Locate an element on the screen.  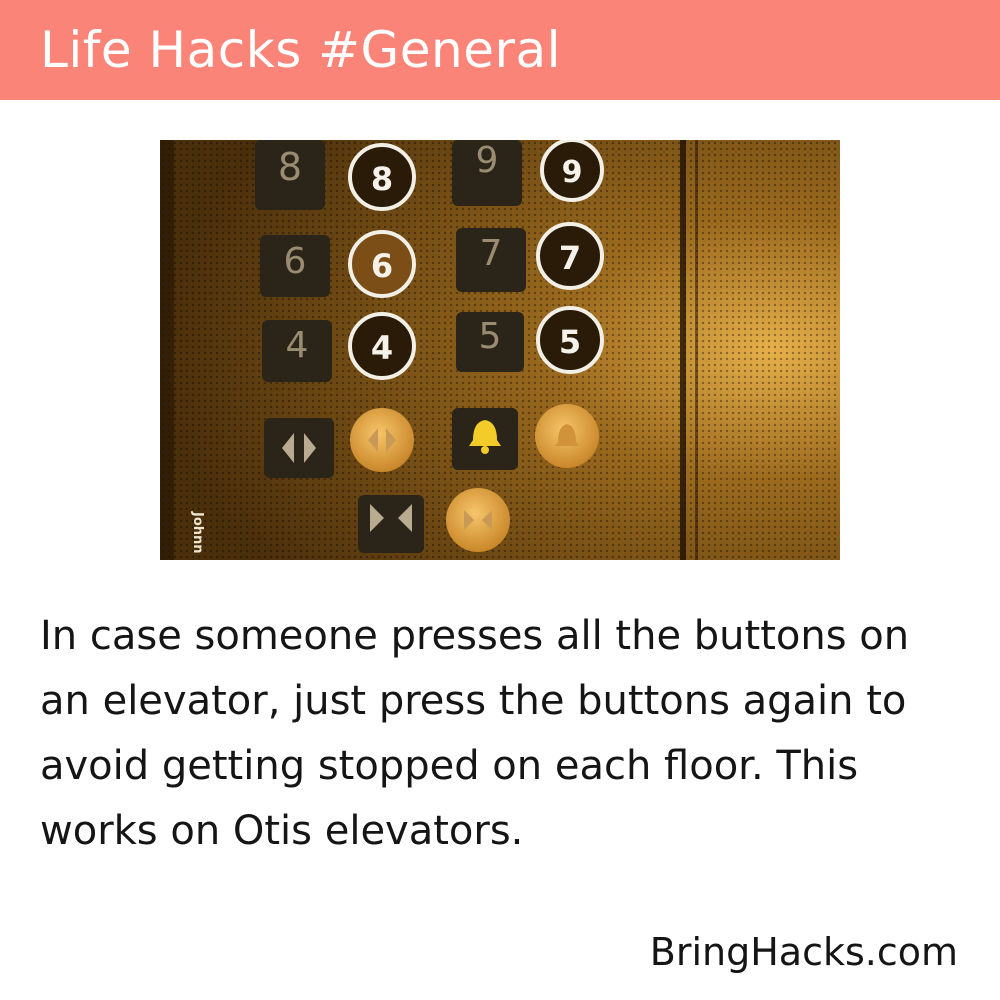
floor-plate-7: 7 is located at coordinates (491, 260).